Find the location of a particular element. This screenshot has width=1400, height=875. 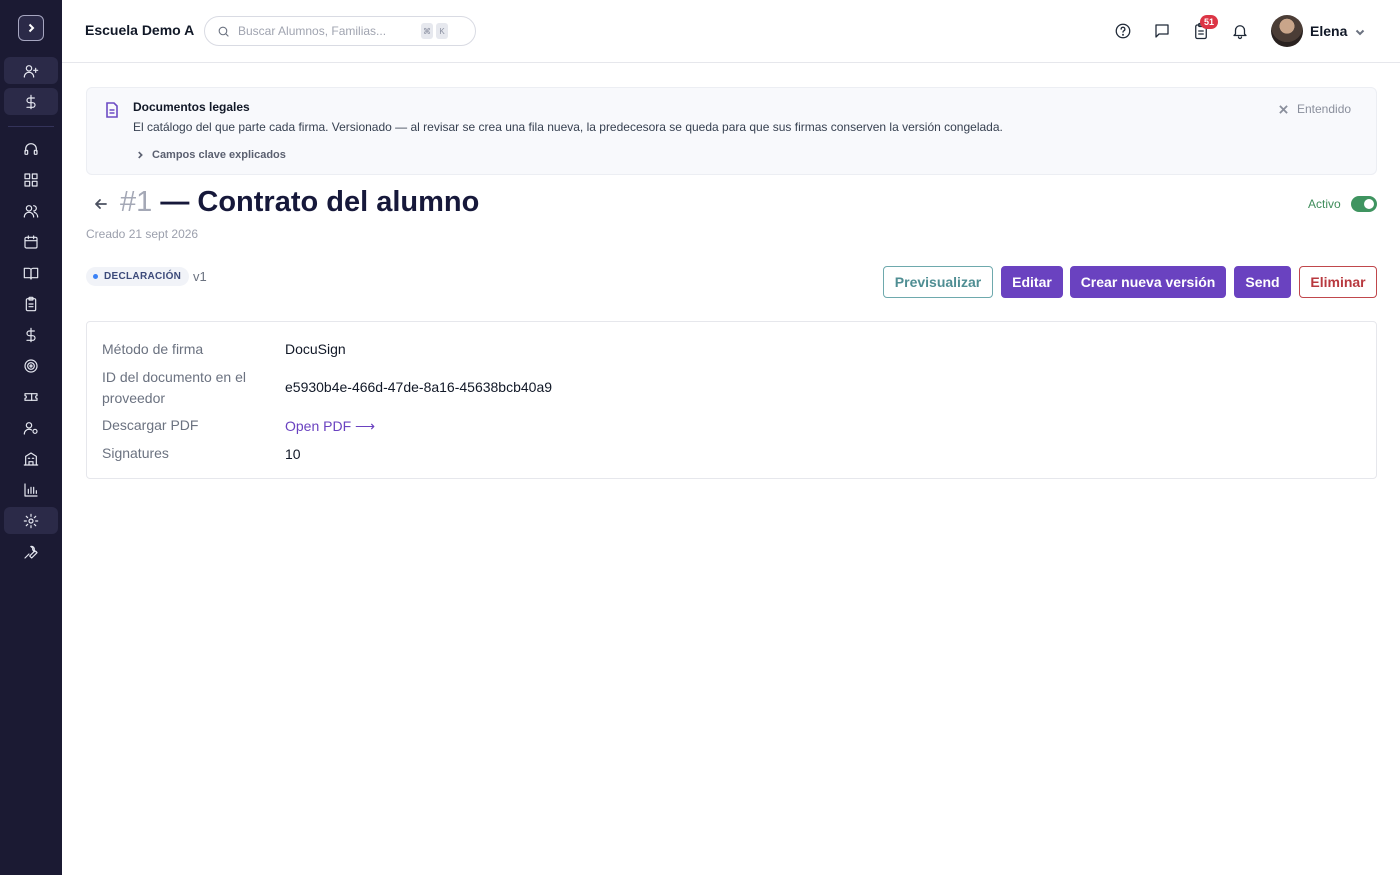

search-icon is located at coordinates (223, 31).